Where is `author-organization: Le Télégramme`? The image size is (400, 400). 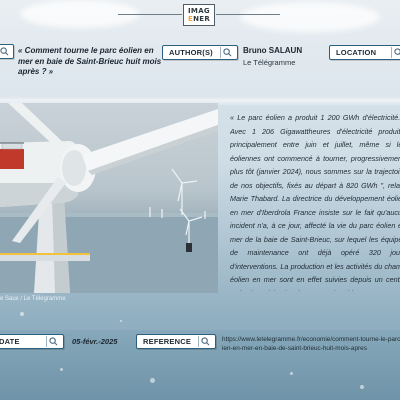
author-organization: Le Télégramme is located at coordinates (269, 62).